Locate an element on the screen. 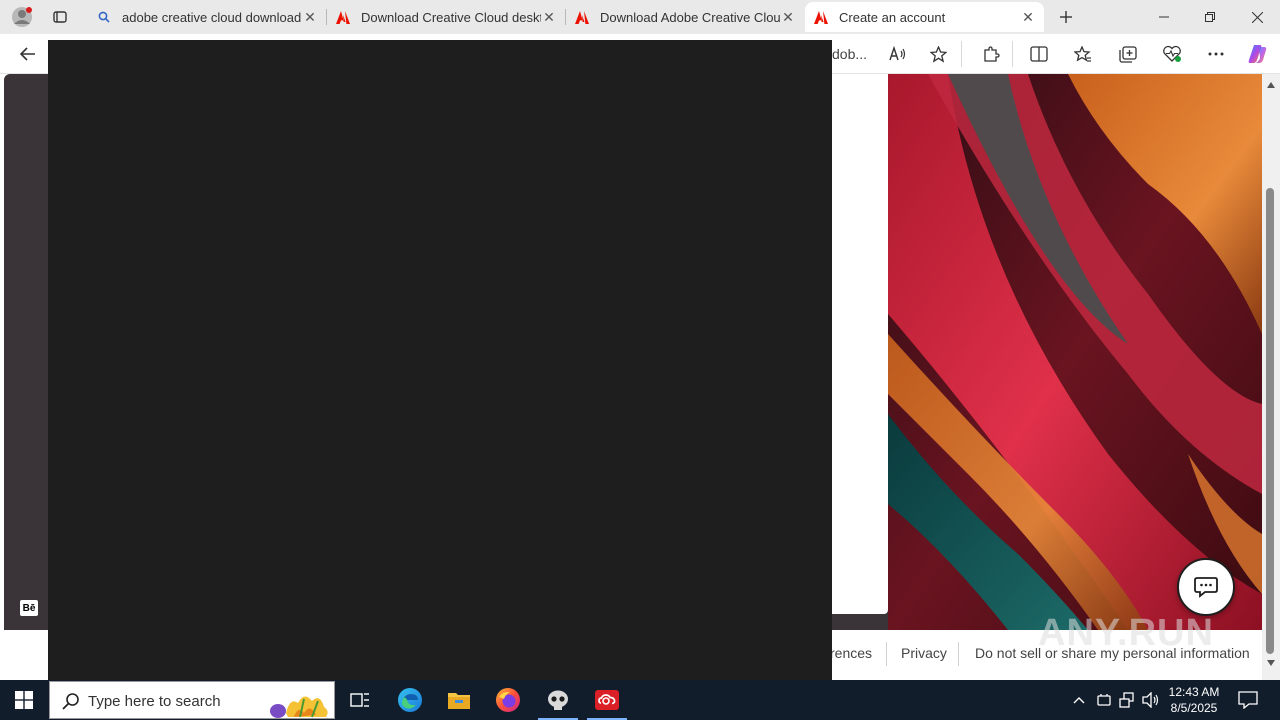  tab-title: Download Adobe Creative Cloud is located at coordinates (690, 17).